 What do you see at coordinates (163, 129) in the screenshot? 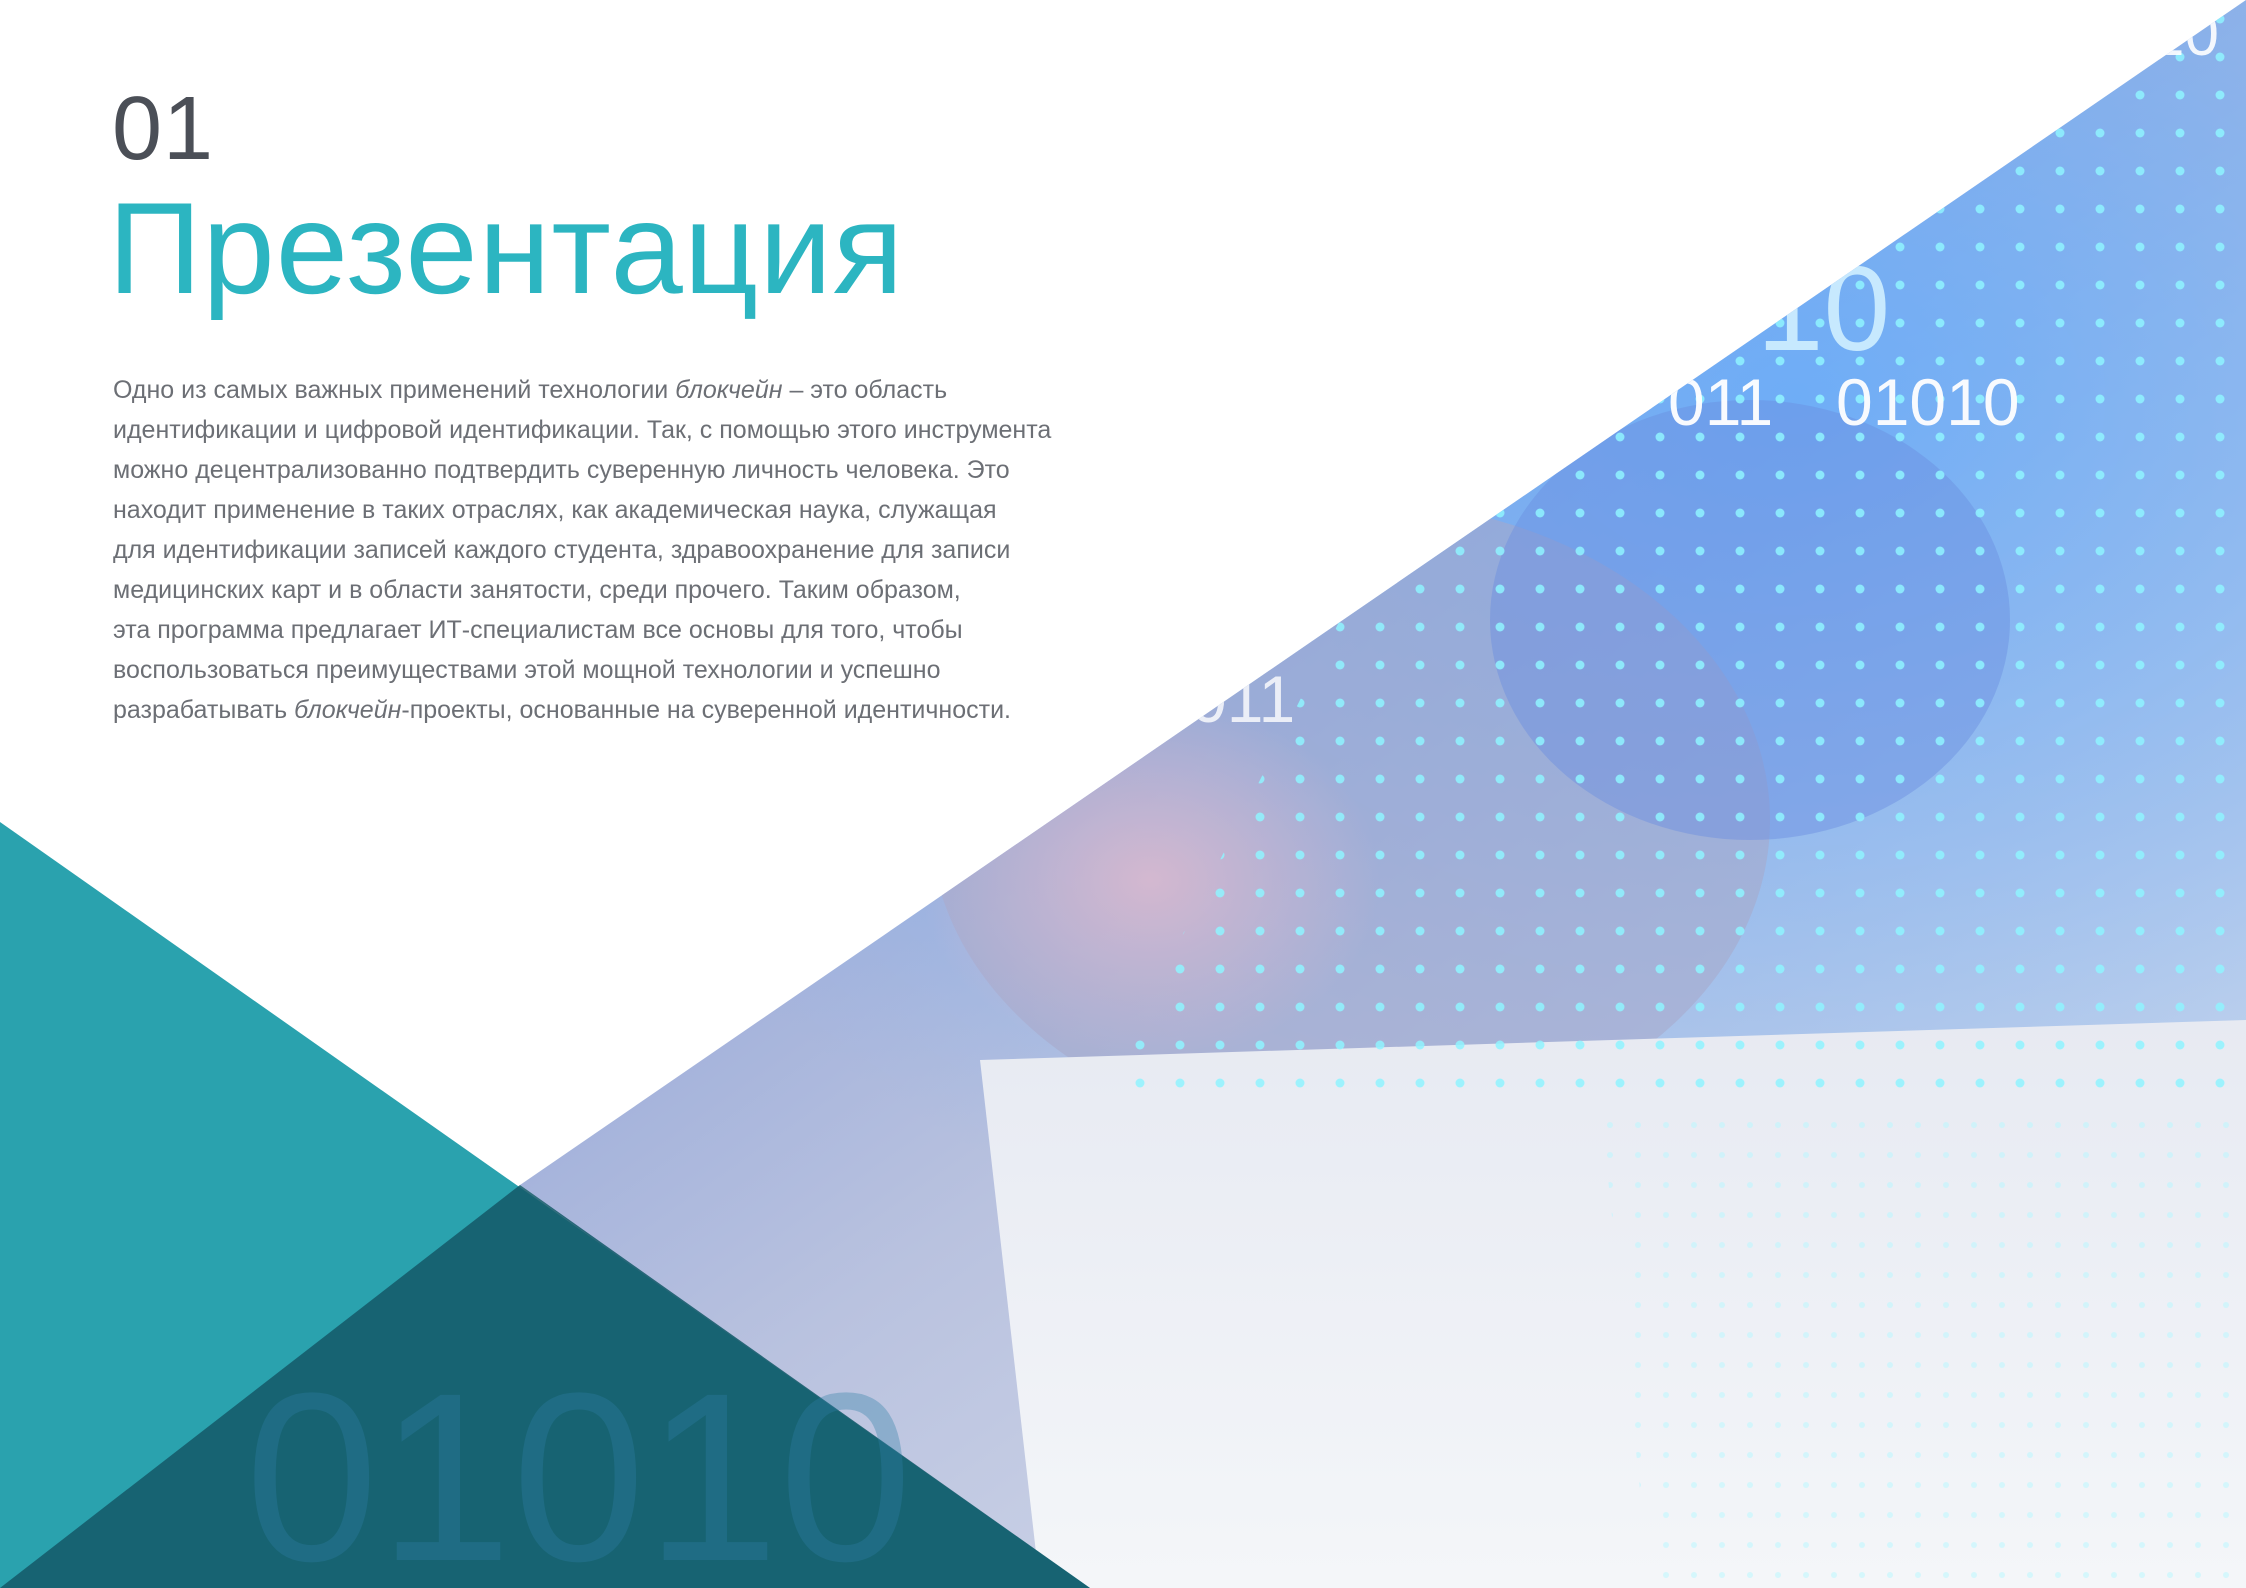
I see `section-number: 01` at bounding box center [163, 129].